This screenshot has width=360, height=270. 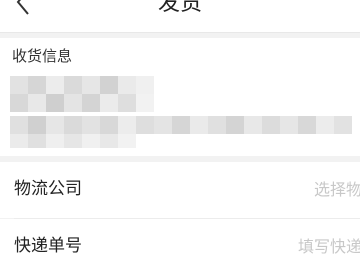 I want to click on nav-divider, so click(x=180, y=32).